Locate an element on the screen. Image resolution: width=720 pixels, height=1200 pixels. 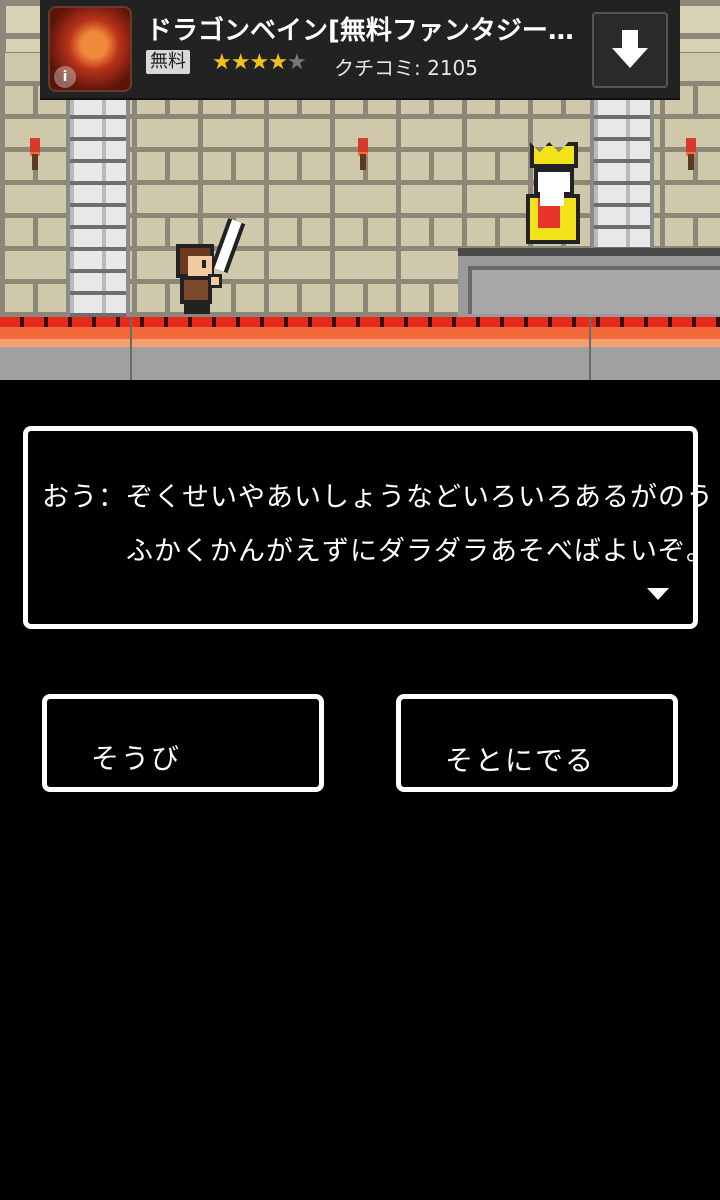
next-arrow-icon is located at coordinates (658, 594).